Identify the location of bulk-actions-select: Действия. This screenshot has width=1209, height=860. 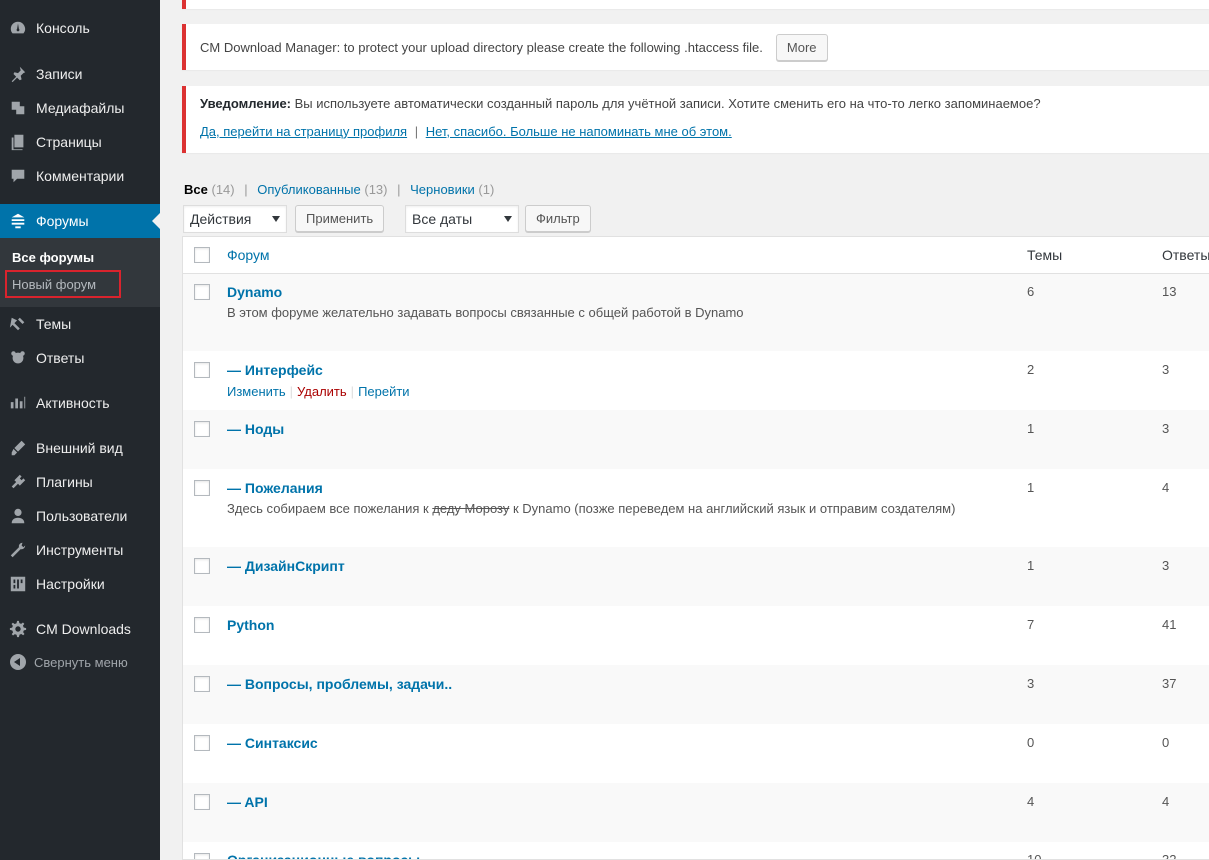
(235, 219).